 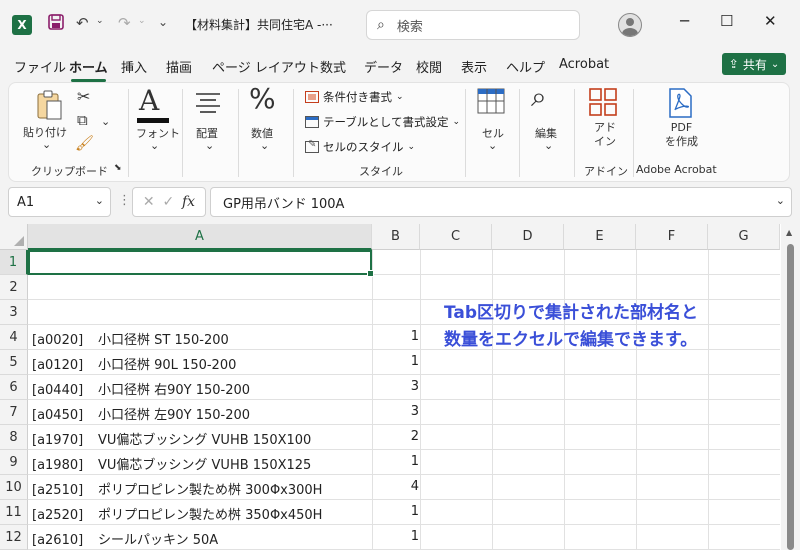 I want to click on tab-home: ホーム, so click(x=88, y=69).